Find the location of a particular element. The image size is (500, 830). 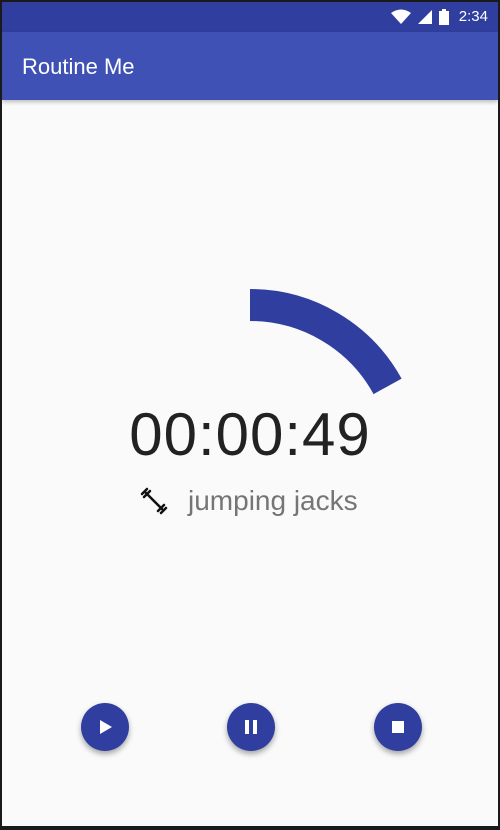

exercise-row: jumping jacks is located at coordinates (248, 501).